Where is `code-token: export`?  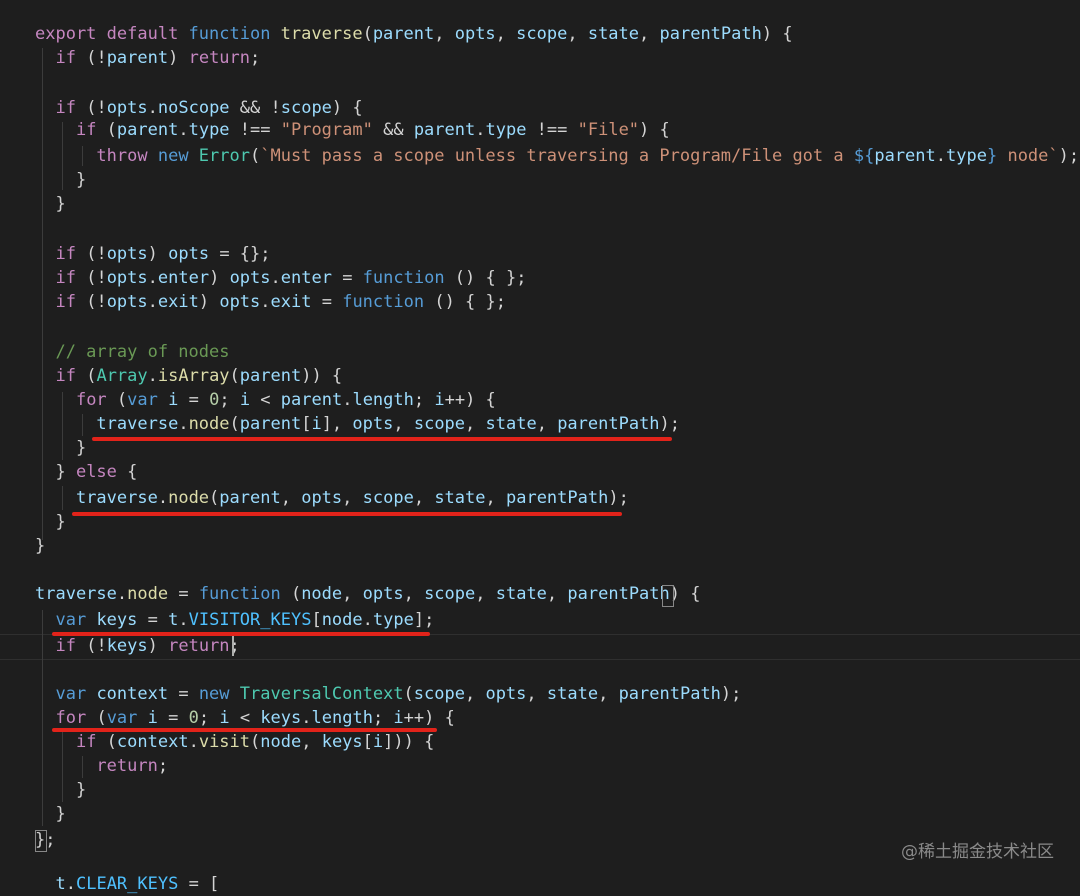
code-token: export is located at coordinates (71, 34).